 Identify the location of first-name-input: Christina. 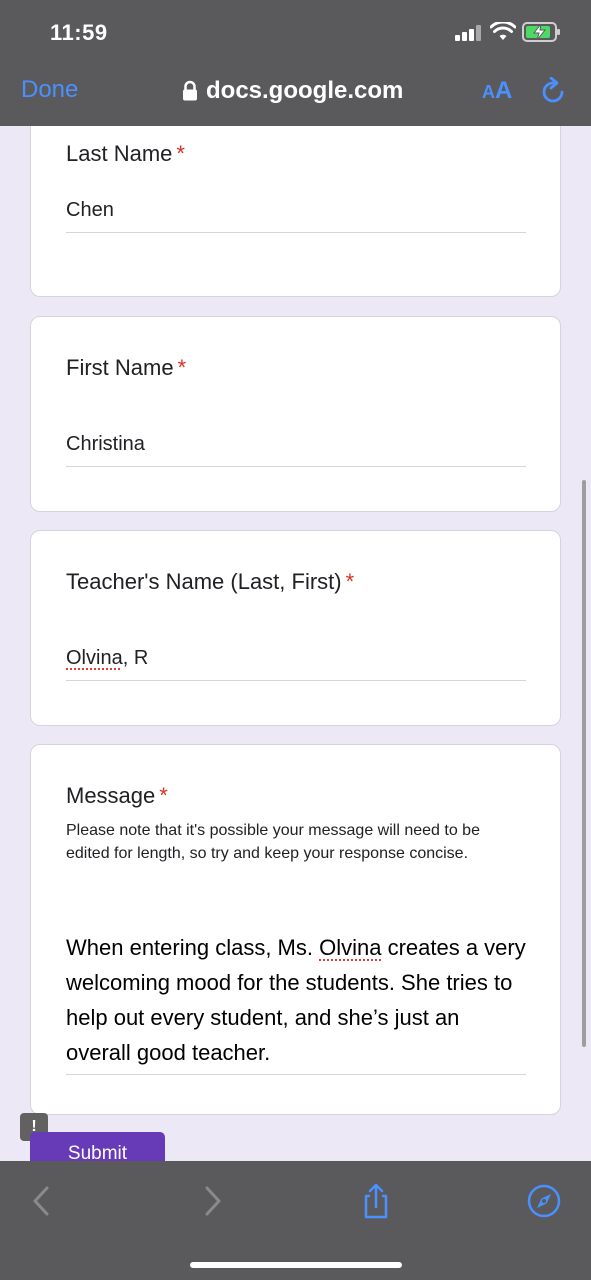
(296, 450).